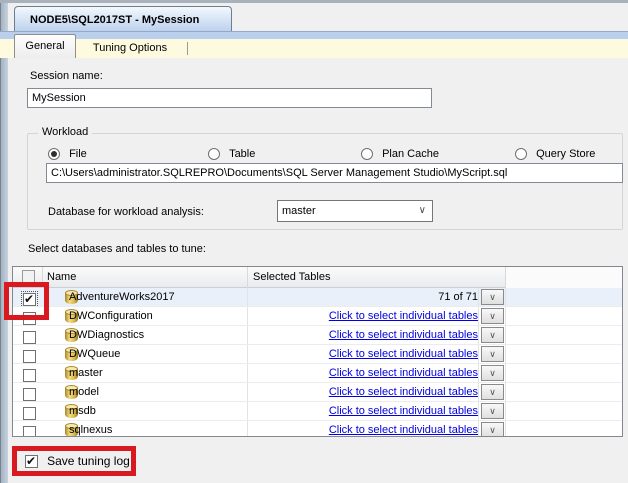 Image resolution: width=628 pixels, height=483 pixels. Describe the element at coordinates (54, 154) in the screenshot. I see `radio-file-circle` at that location.